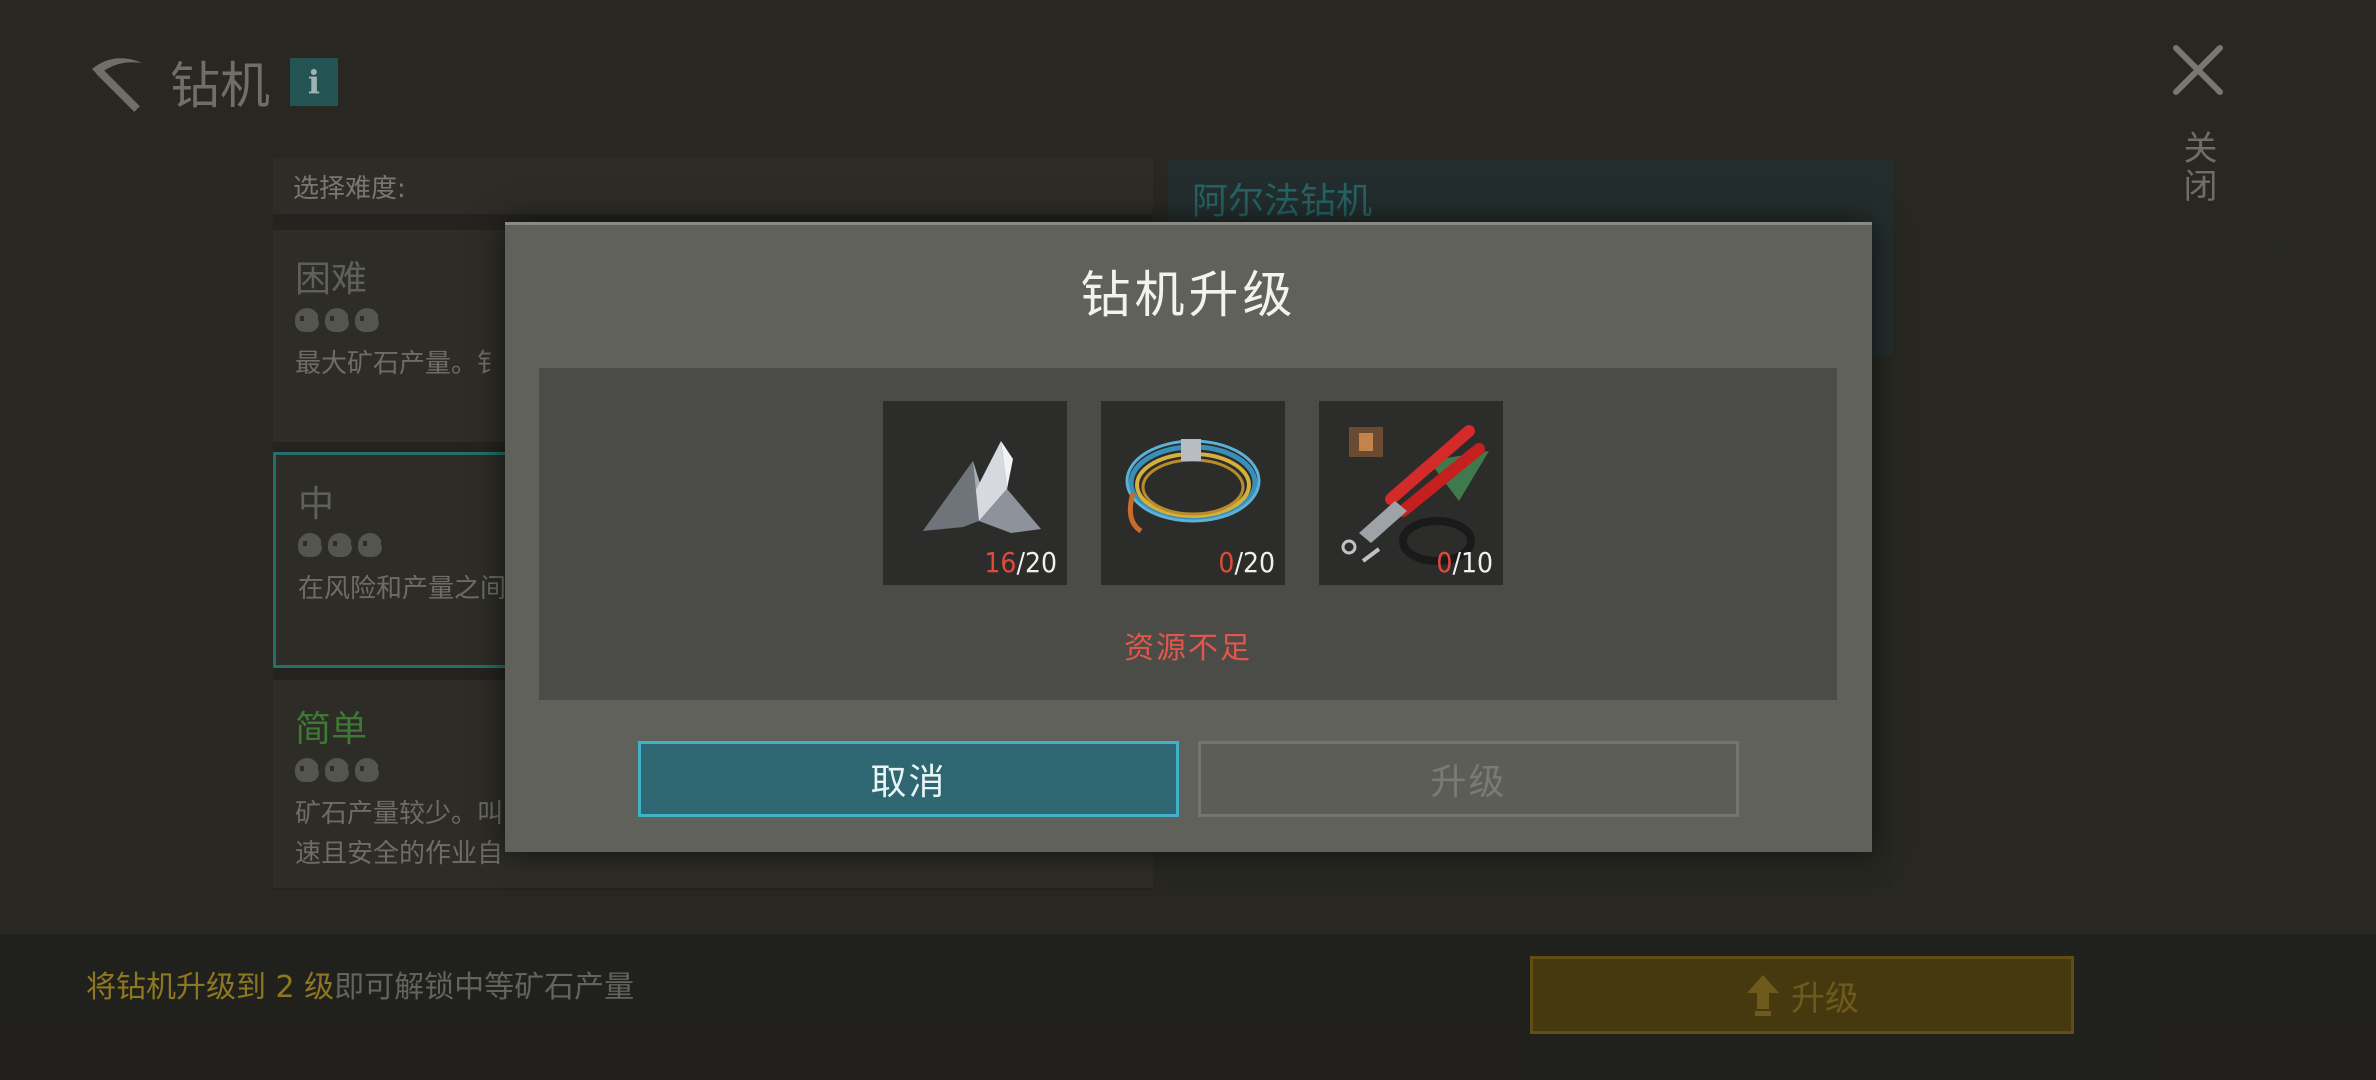 The height and width of the screenshot is (1080, 2376). I want to click on dialog-title: 钻机升级, so click(1188, 295).